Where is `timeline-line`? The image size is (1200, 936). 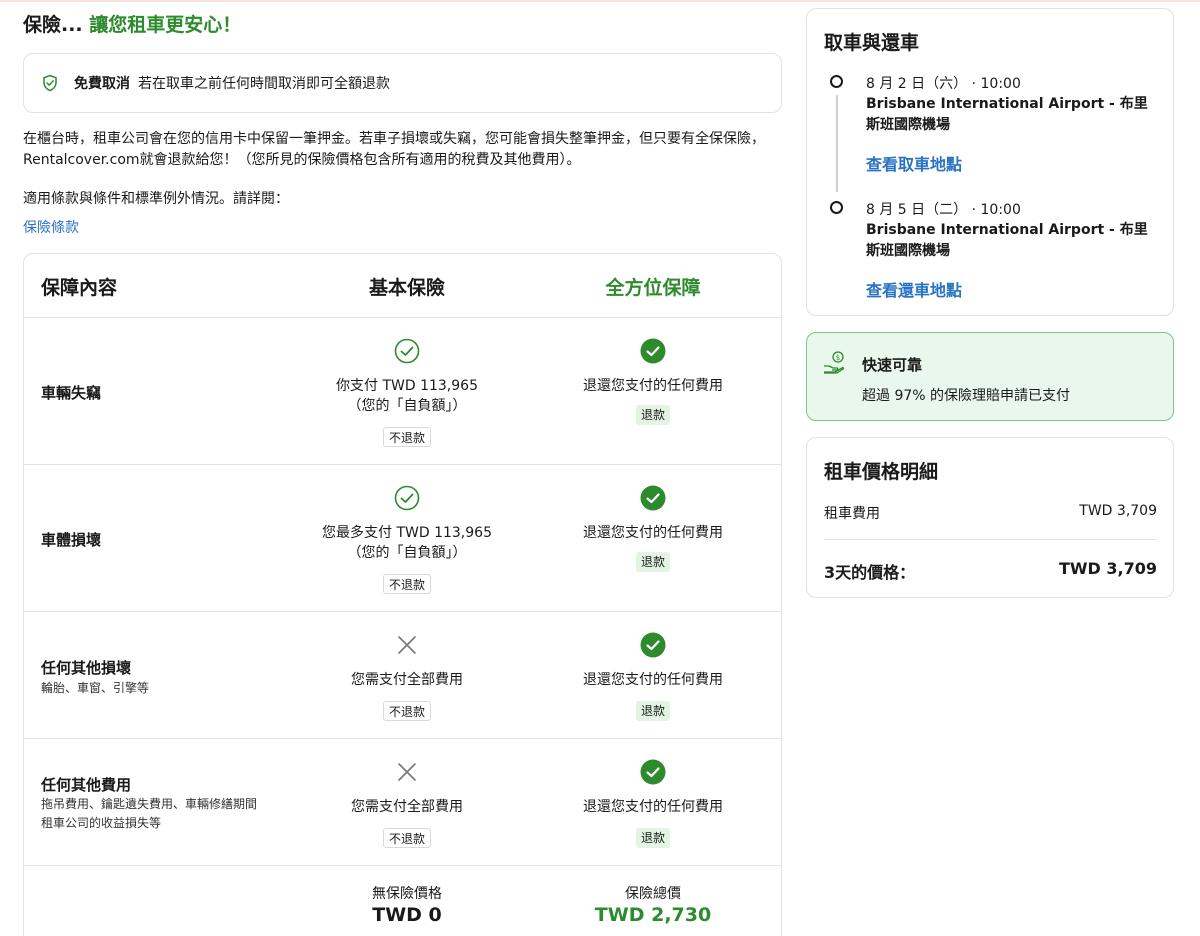
timeline-line is located at coordinates (837, 143).